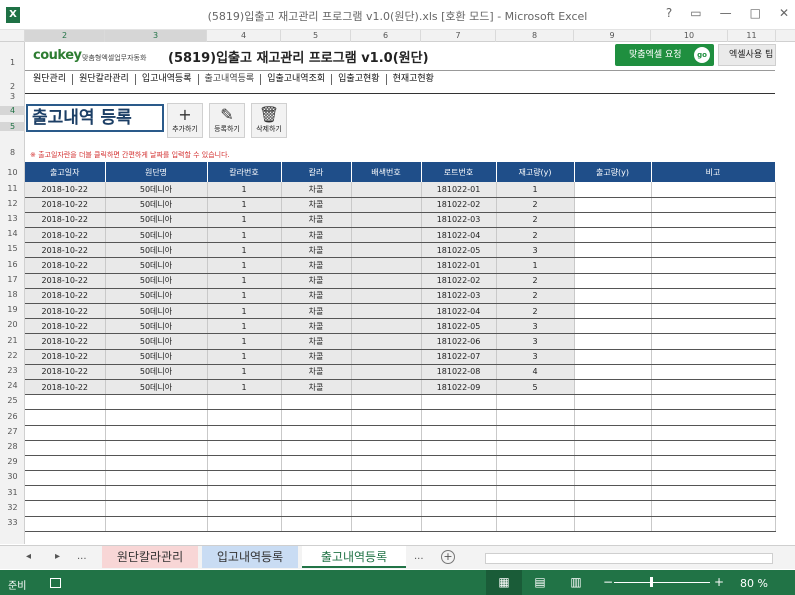 Image resolution: width=795 pixels, height=595 pixels. I want to click on column-header: 5, so click(316, 36).